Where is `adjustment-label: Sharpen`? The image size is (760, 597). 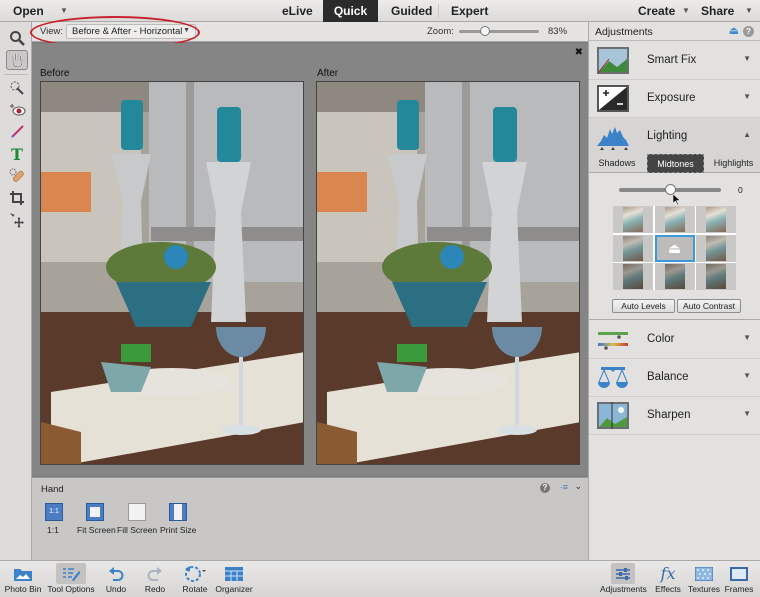 adjustment-label: Sharpen is located at coordinates (669, 415).